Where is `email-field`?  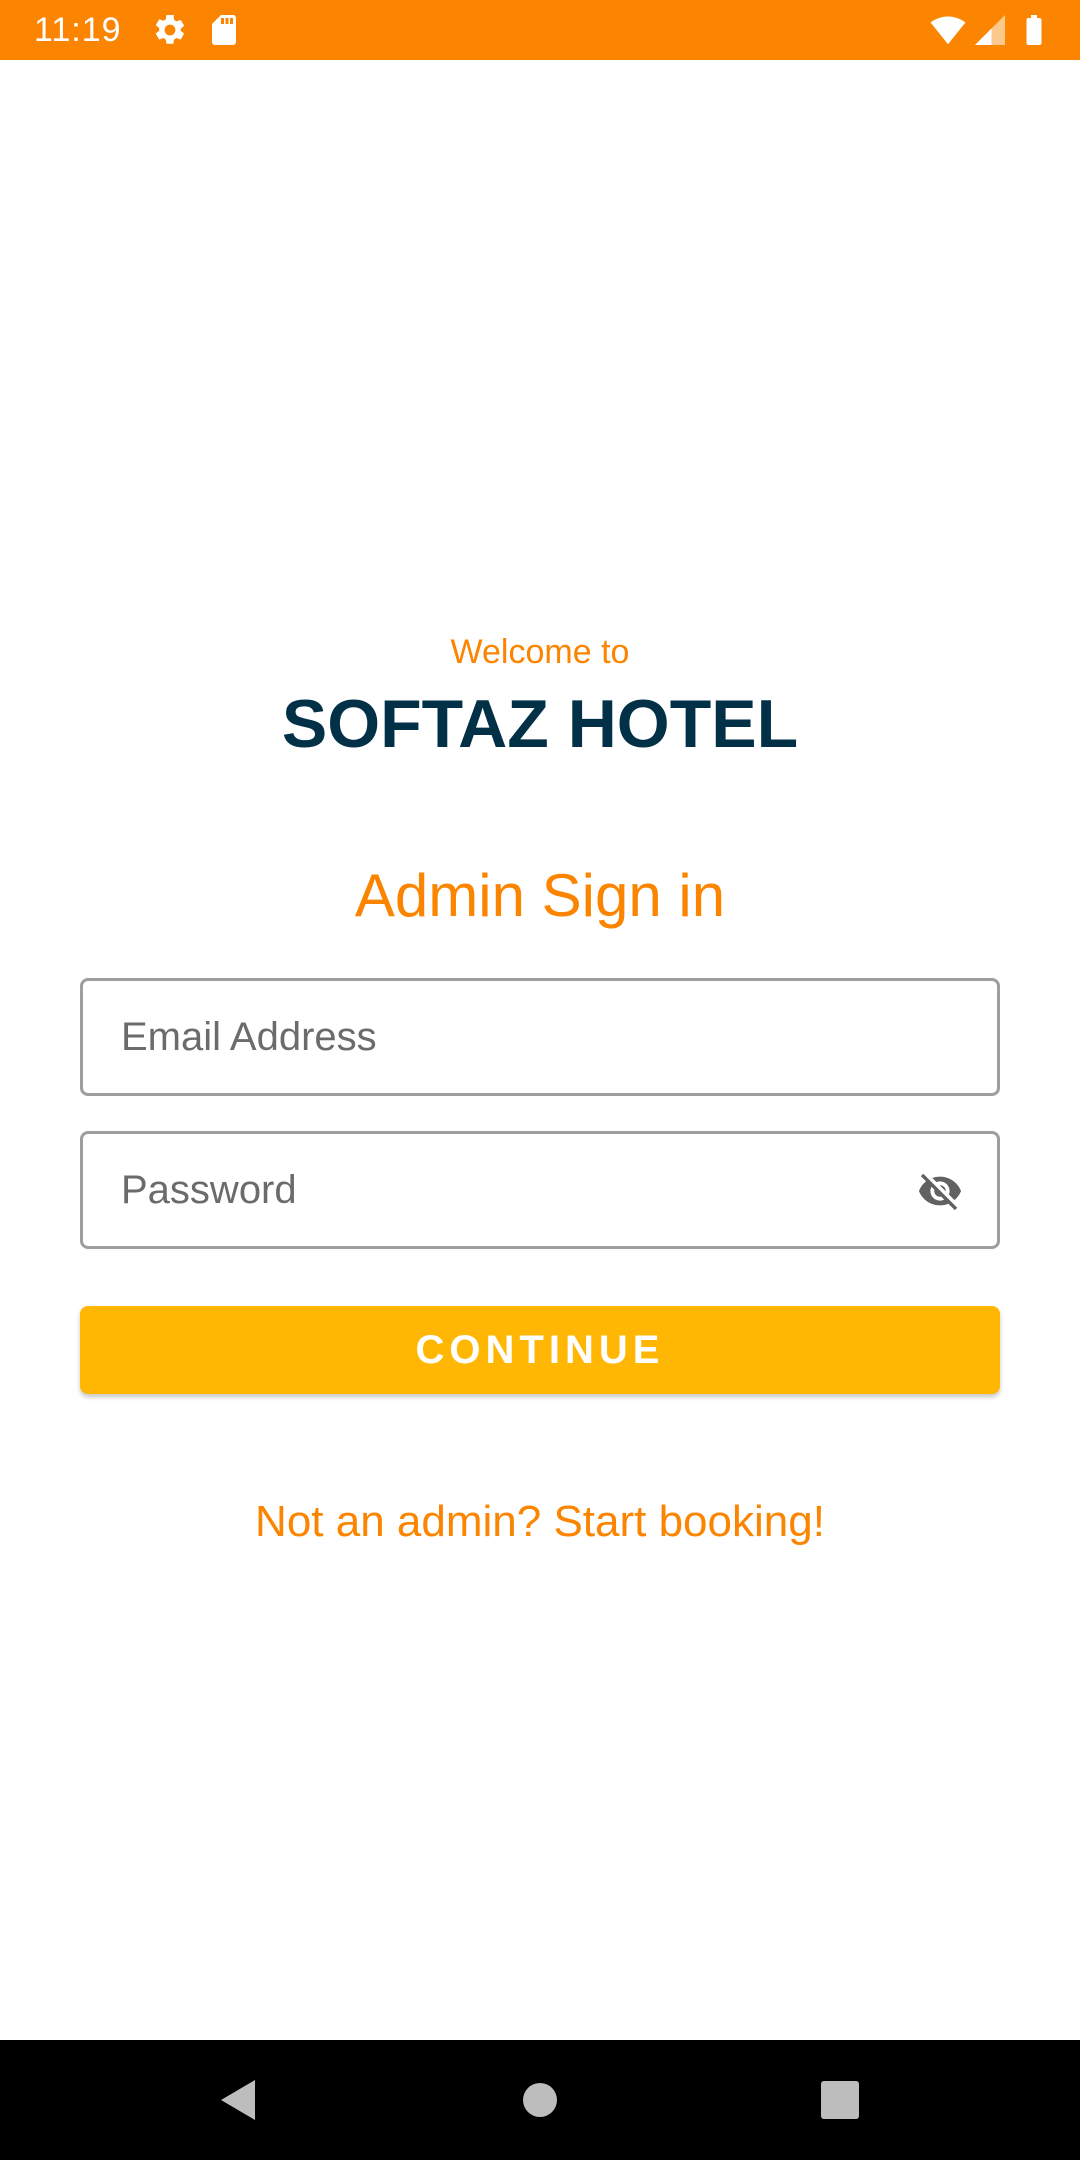
email-field is located at coordinates (540, 1037).